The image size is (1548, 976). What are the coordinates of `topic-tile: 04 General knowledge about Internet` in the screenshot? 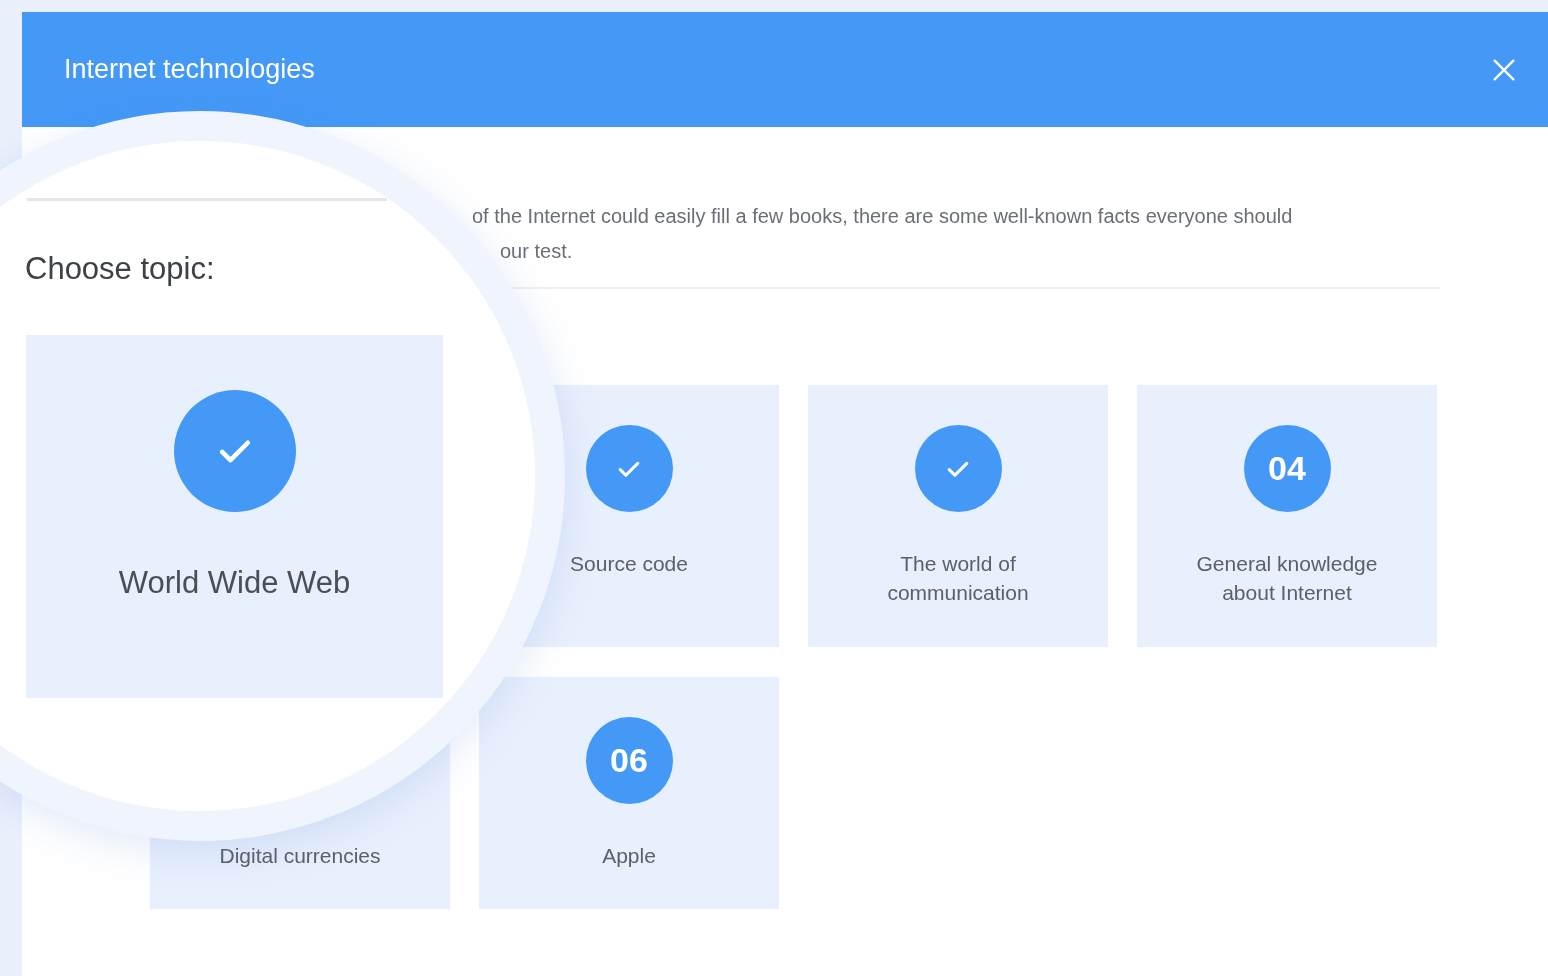 It's located at (1287, 516).